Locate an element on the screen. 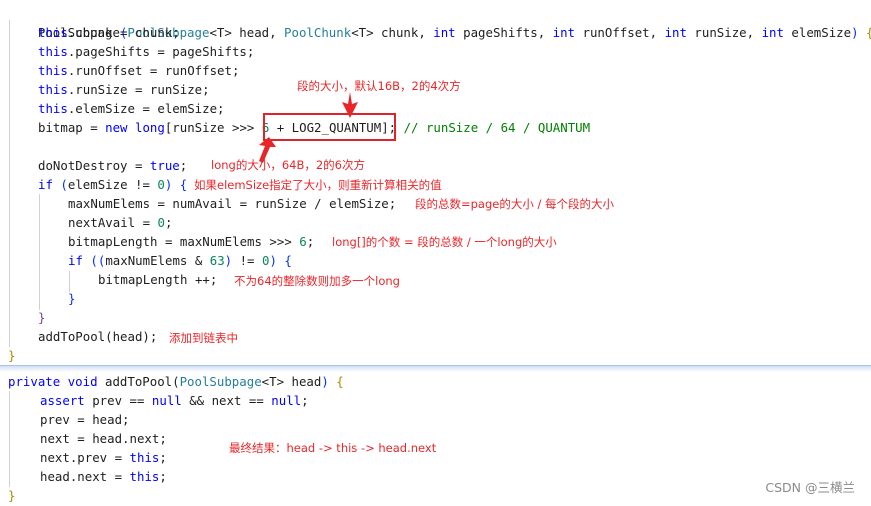  token: .chunk = chunk; is located at coordinates (123, 32).